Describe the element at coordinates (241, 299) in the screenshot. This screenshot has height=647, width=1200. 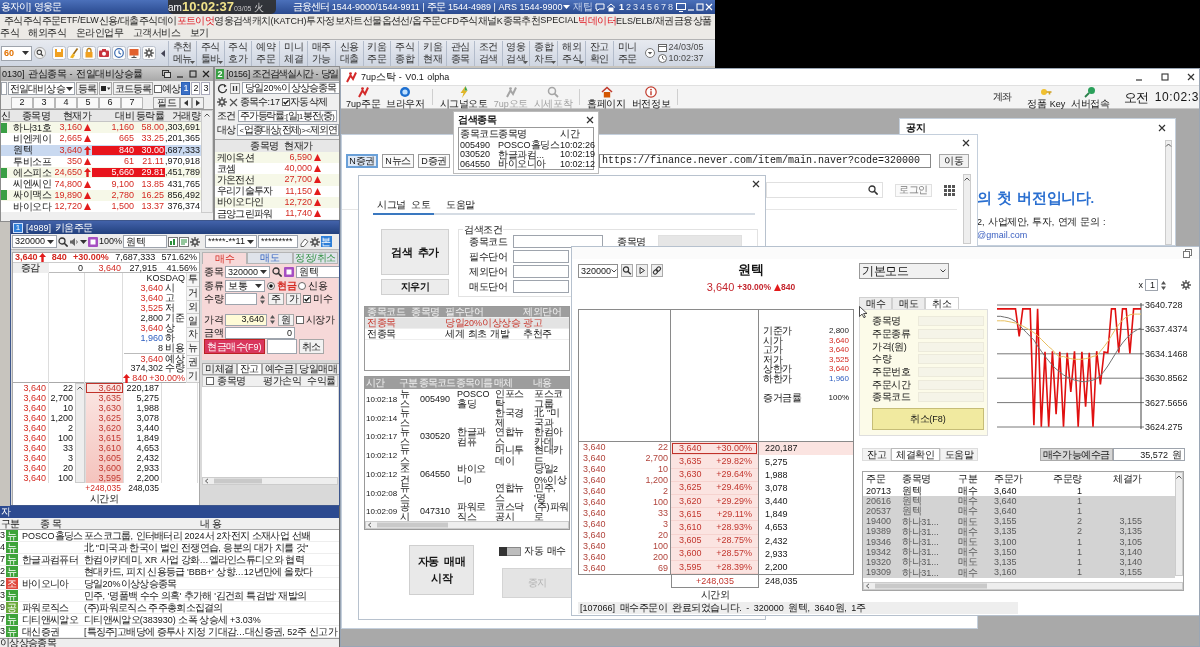
I see `quantity-field` at that location.